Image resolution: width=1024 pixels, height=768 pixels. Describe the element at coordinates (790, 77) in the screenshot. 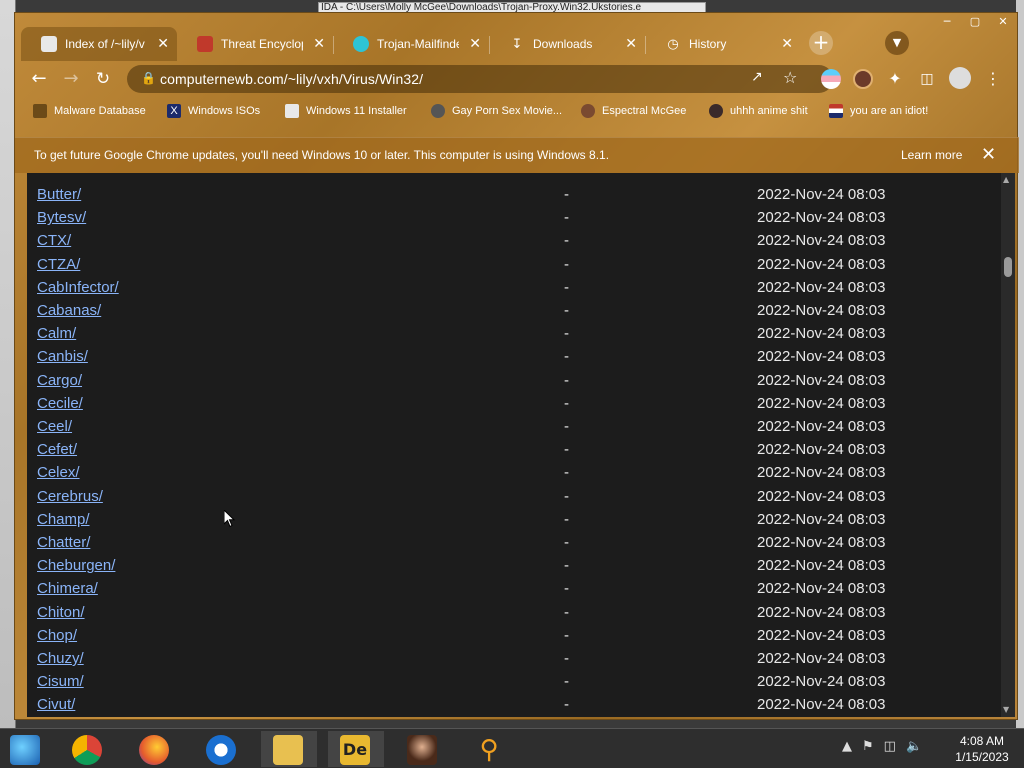

I see `bookmark-star-icon: ☆` at that location.